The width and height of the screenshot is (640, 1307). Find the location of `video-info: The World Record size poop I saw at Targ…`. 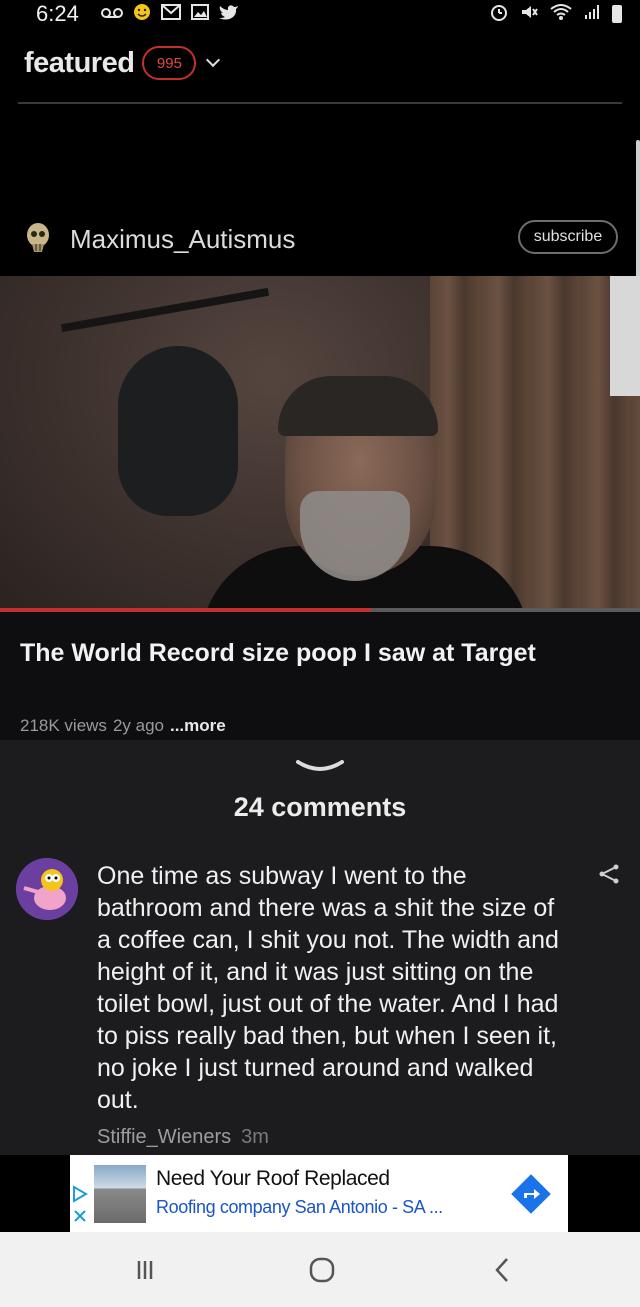

video-info: The World Record size poop I saw at Targ… is located at coordinates (320, 676).